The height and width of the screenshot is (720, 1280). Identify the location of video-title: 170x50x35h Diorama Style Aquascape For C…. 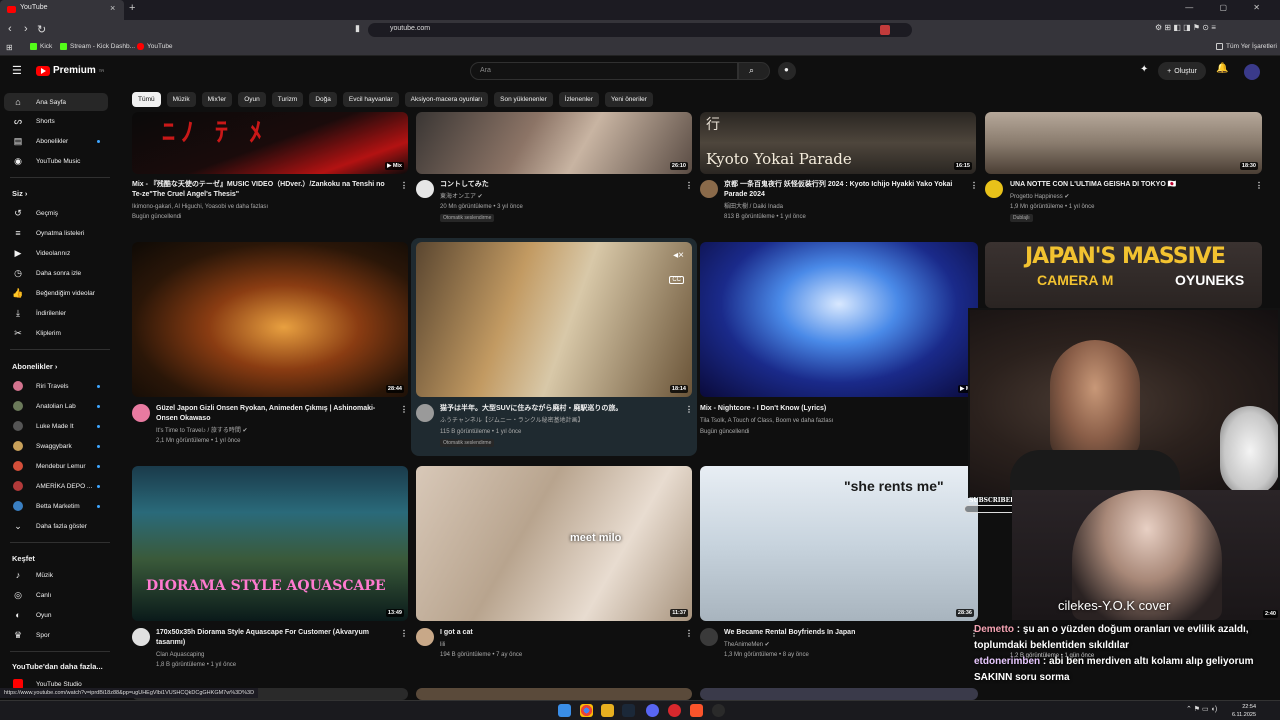
(276, 638).